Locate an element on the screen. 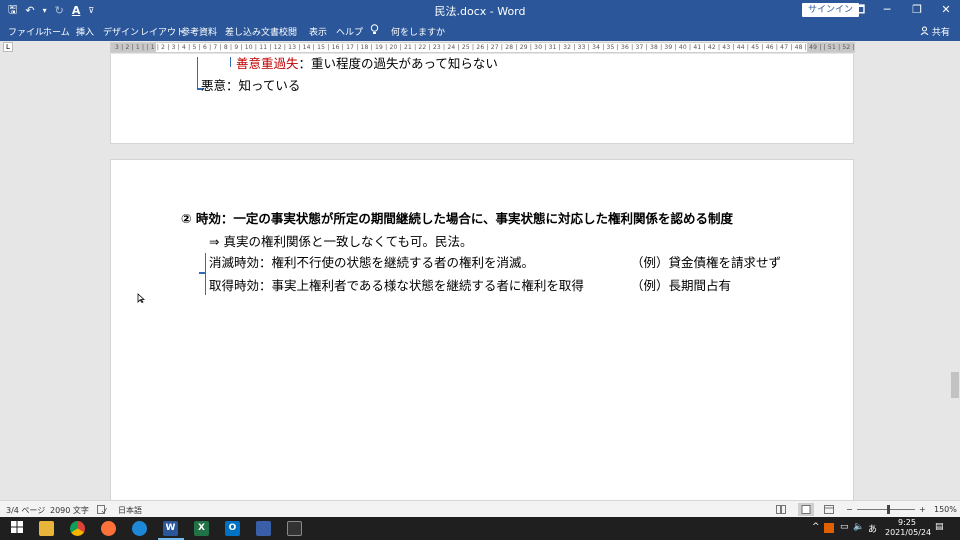 Image resolution: width=960 pixels, height=540 pixels. zoom-slider-thumb is located at coordinates (888, 509).